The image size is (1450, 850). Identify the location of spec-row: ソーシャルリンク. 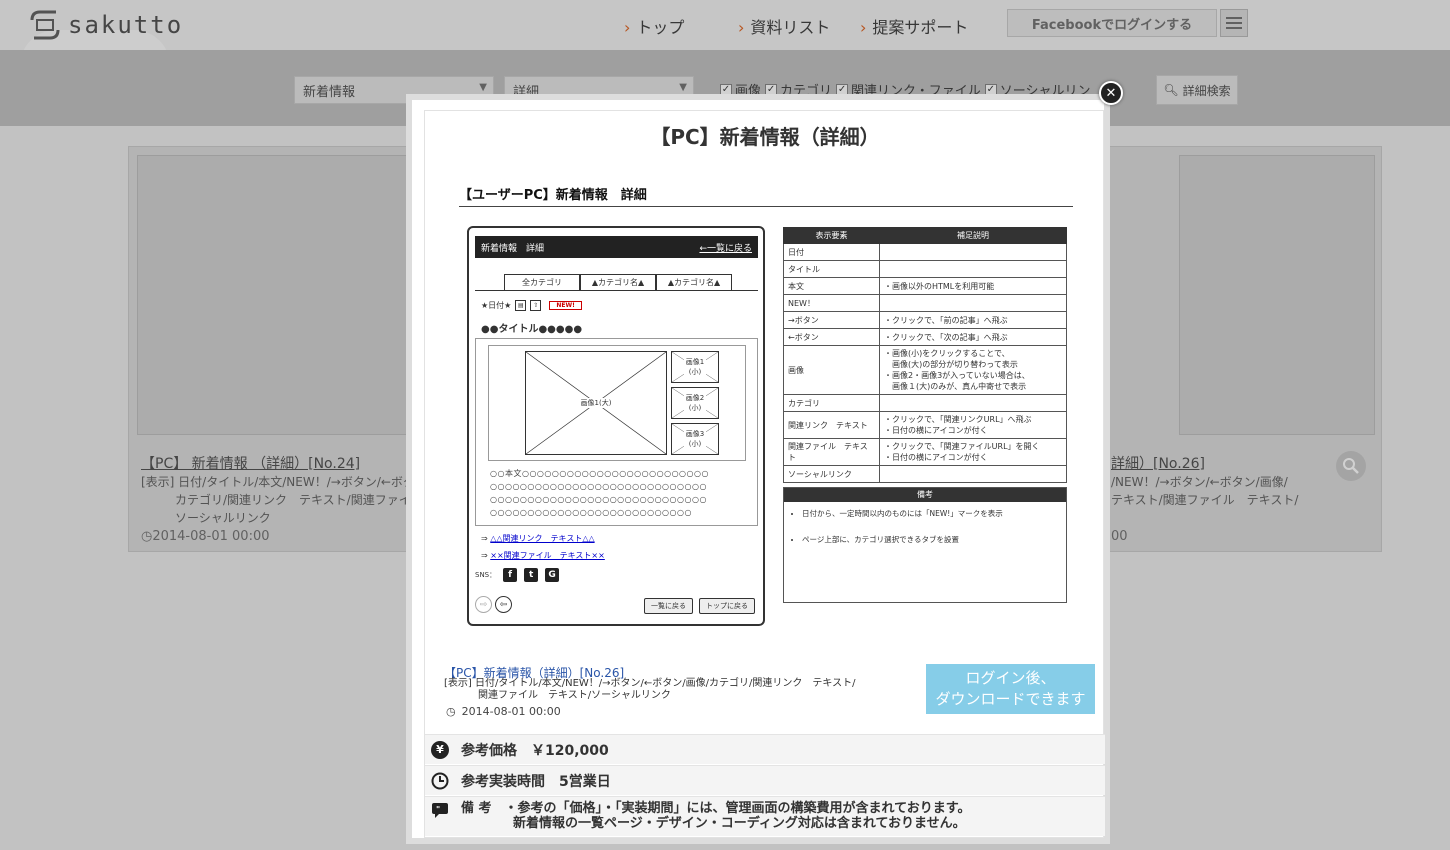
(925, 474).